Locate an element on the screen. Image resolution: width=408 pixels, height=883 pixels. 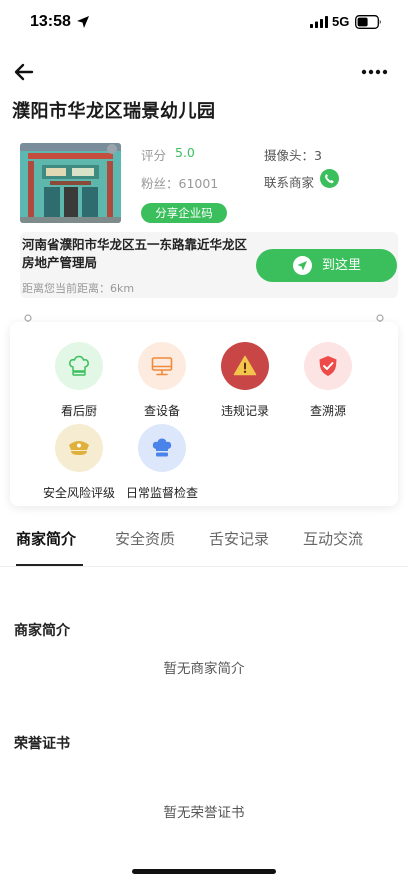
phone-icon is located at coordinates (329, 179).